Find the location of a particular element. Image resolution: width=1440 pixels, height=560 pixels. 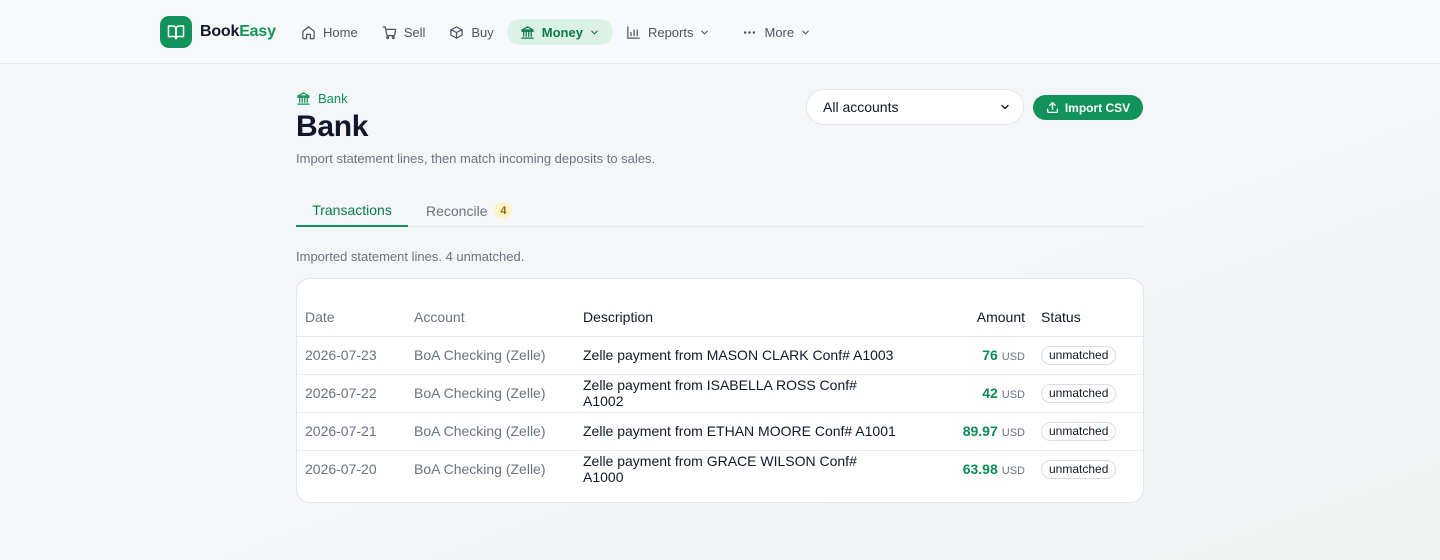

tab-reconcile: Reconcile 4 is located at coordinates (469, 210).